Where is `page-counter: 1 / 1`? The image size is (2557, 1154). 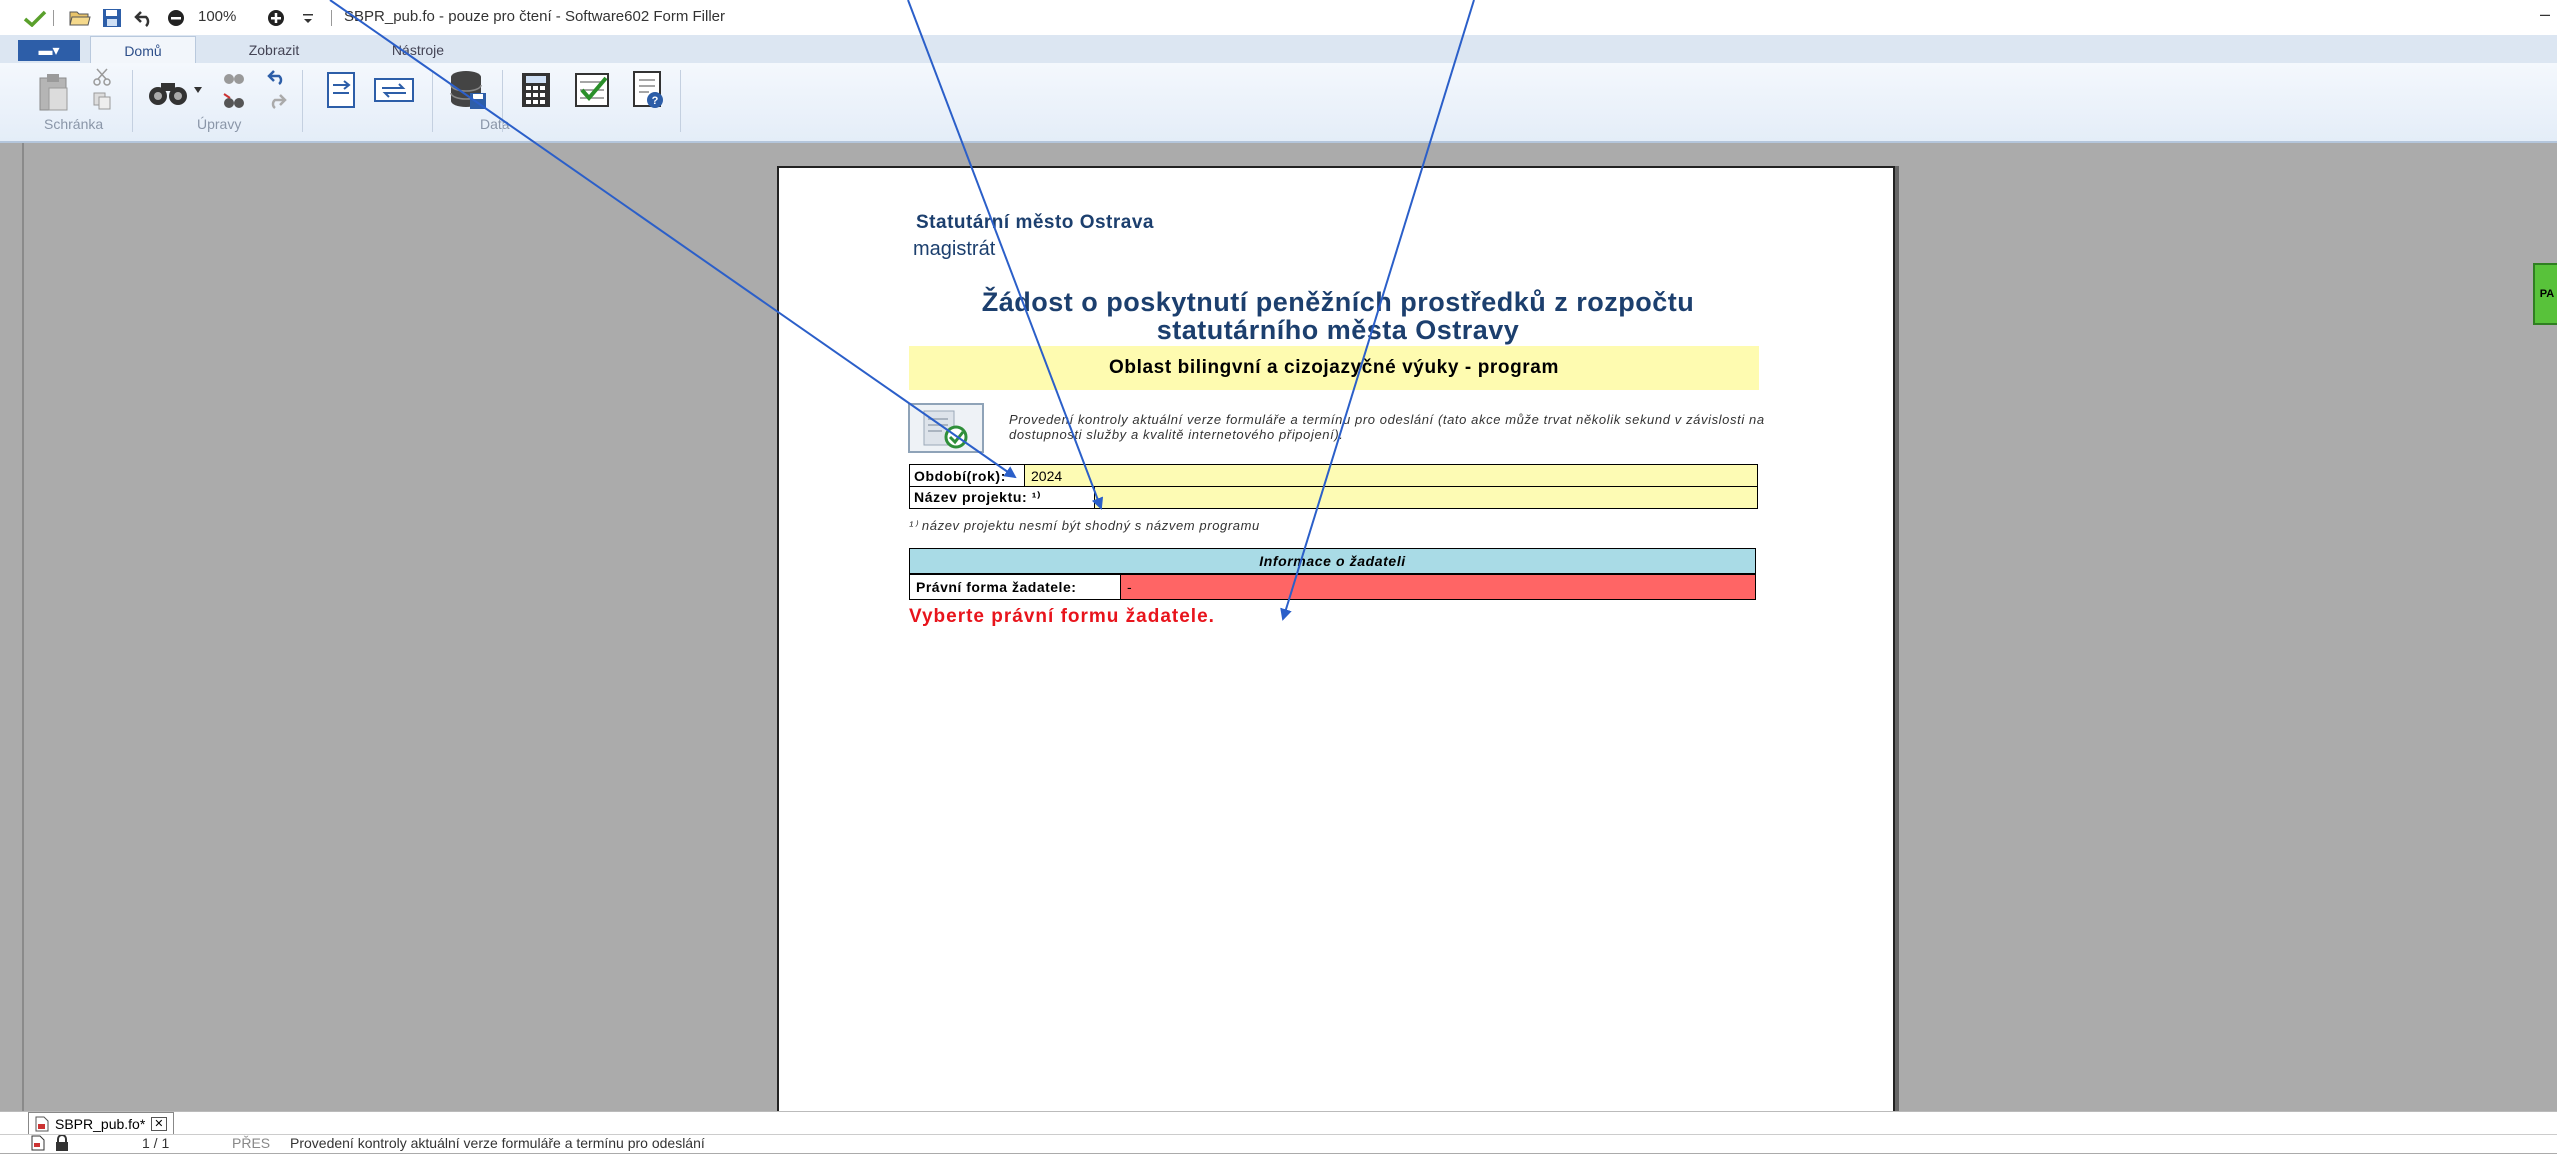
page-counter: 1 / 1 is located at coordinates (156, 1143).